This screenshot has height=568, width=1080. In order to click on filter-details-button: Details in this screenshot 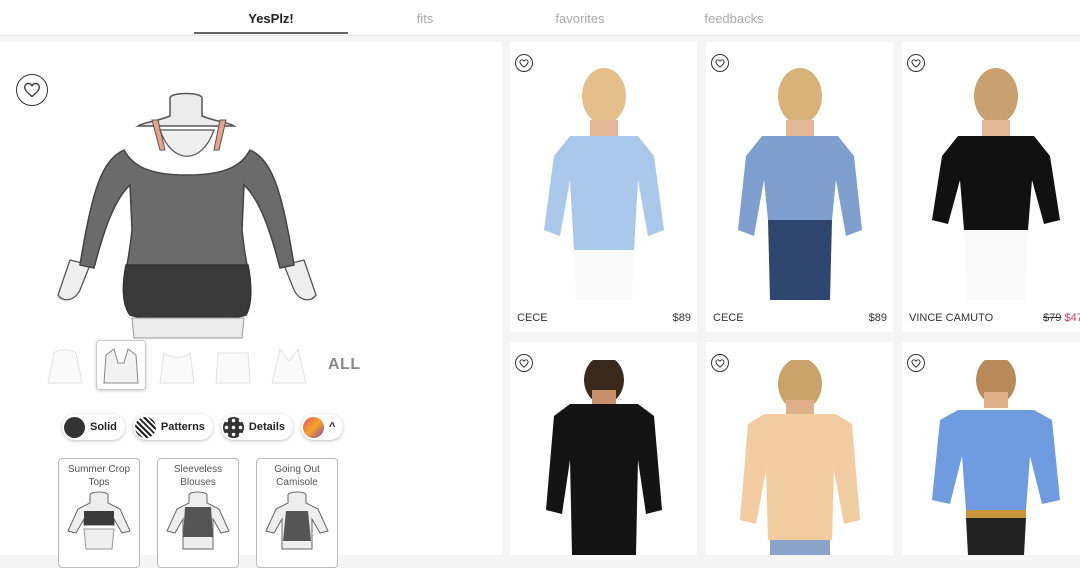, I will do `click(256, 427)`.